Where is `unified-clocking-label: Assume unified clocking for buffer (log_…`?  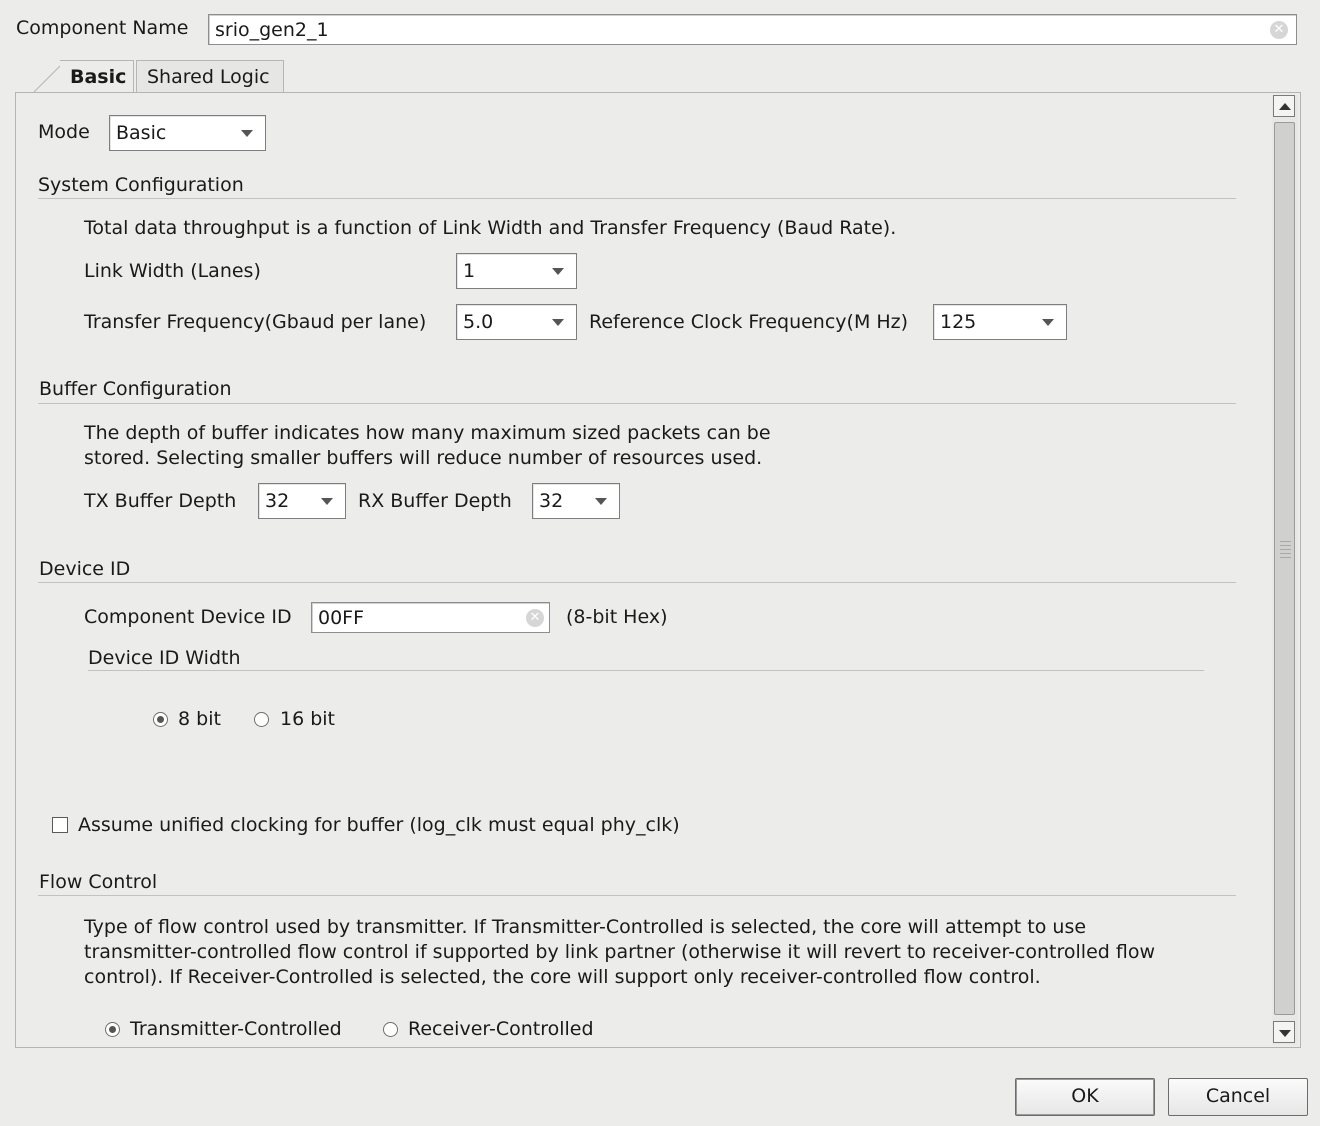 unified-clocking-label: Assume unified clocking for buffer (log_… is located at coordinates (379, 825).